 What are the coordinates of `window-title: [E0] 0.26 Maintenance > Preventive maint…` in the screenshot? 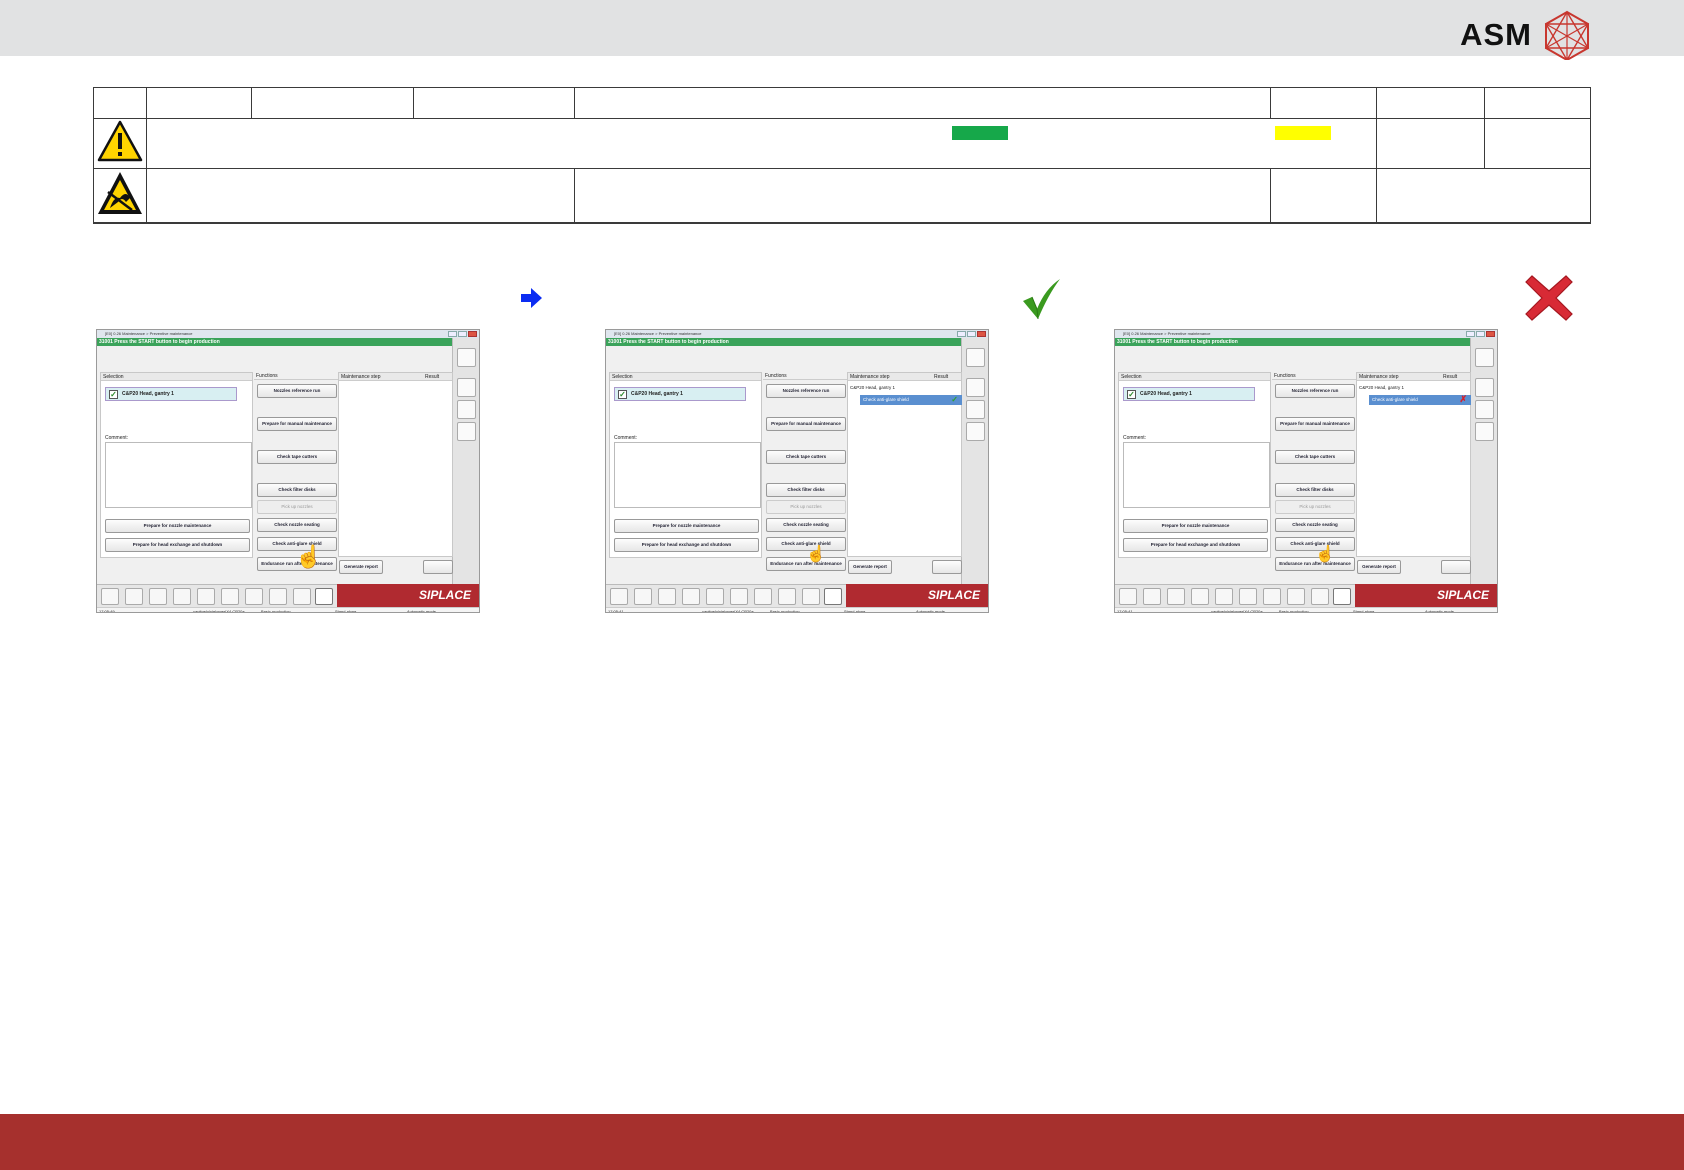 It's located at (658, 333).